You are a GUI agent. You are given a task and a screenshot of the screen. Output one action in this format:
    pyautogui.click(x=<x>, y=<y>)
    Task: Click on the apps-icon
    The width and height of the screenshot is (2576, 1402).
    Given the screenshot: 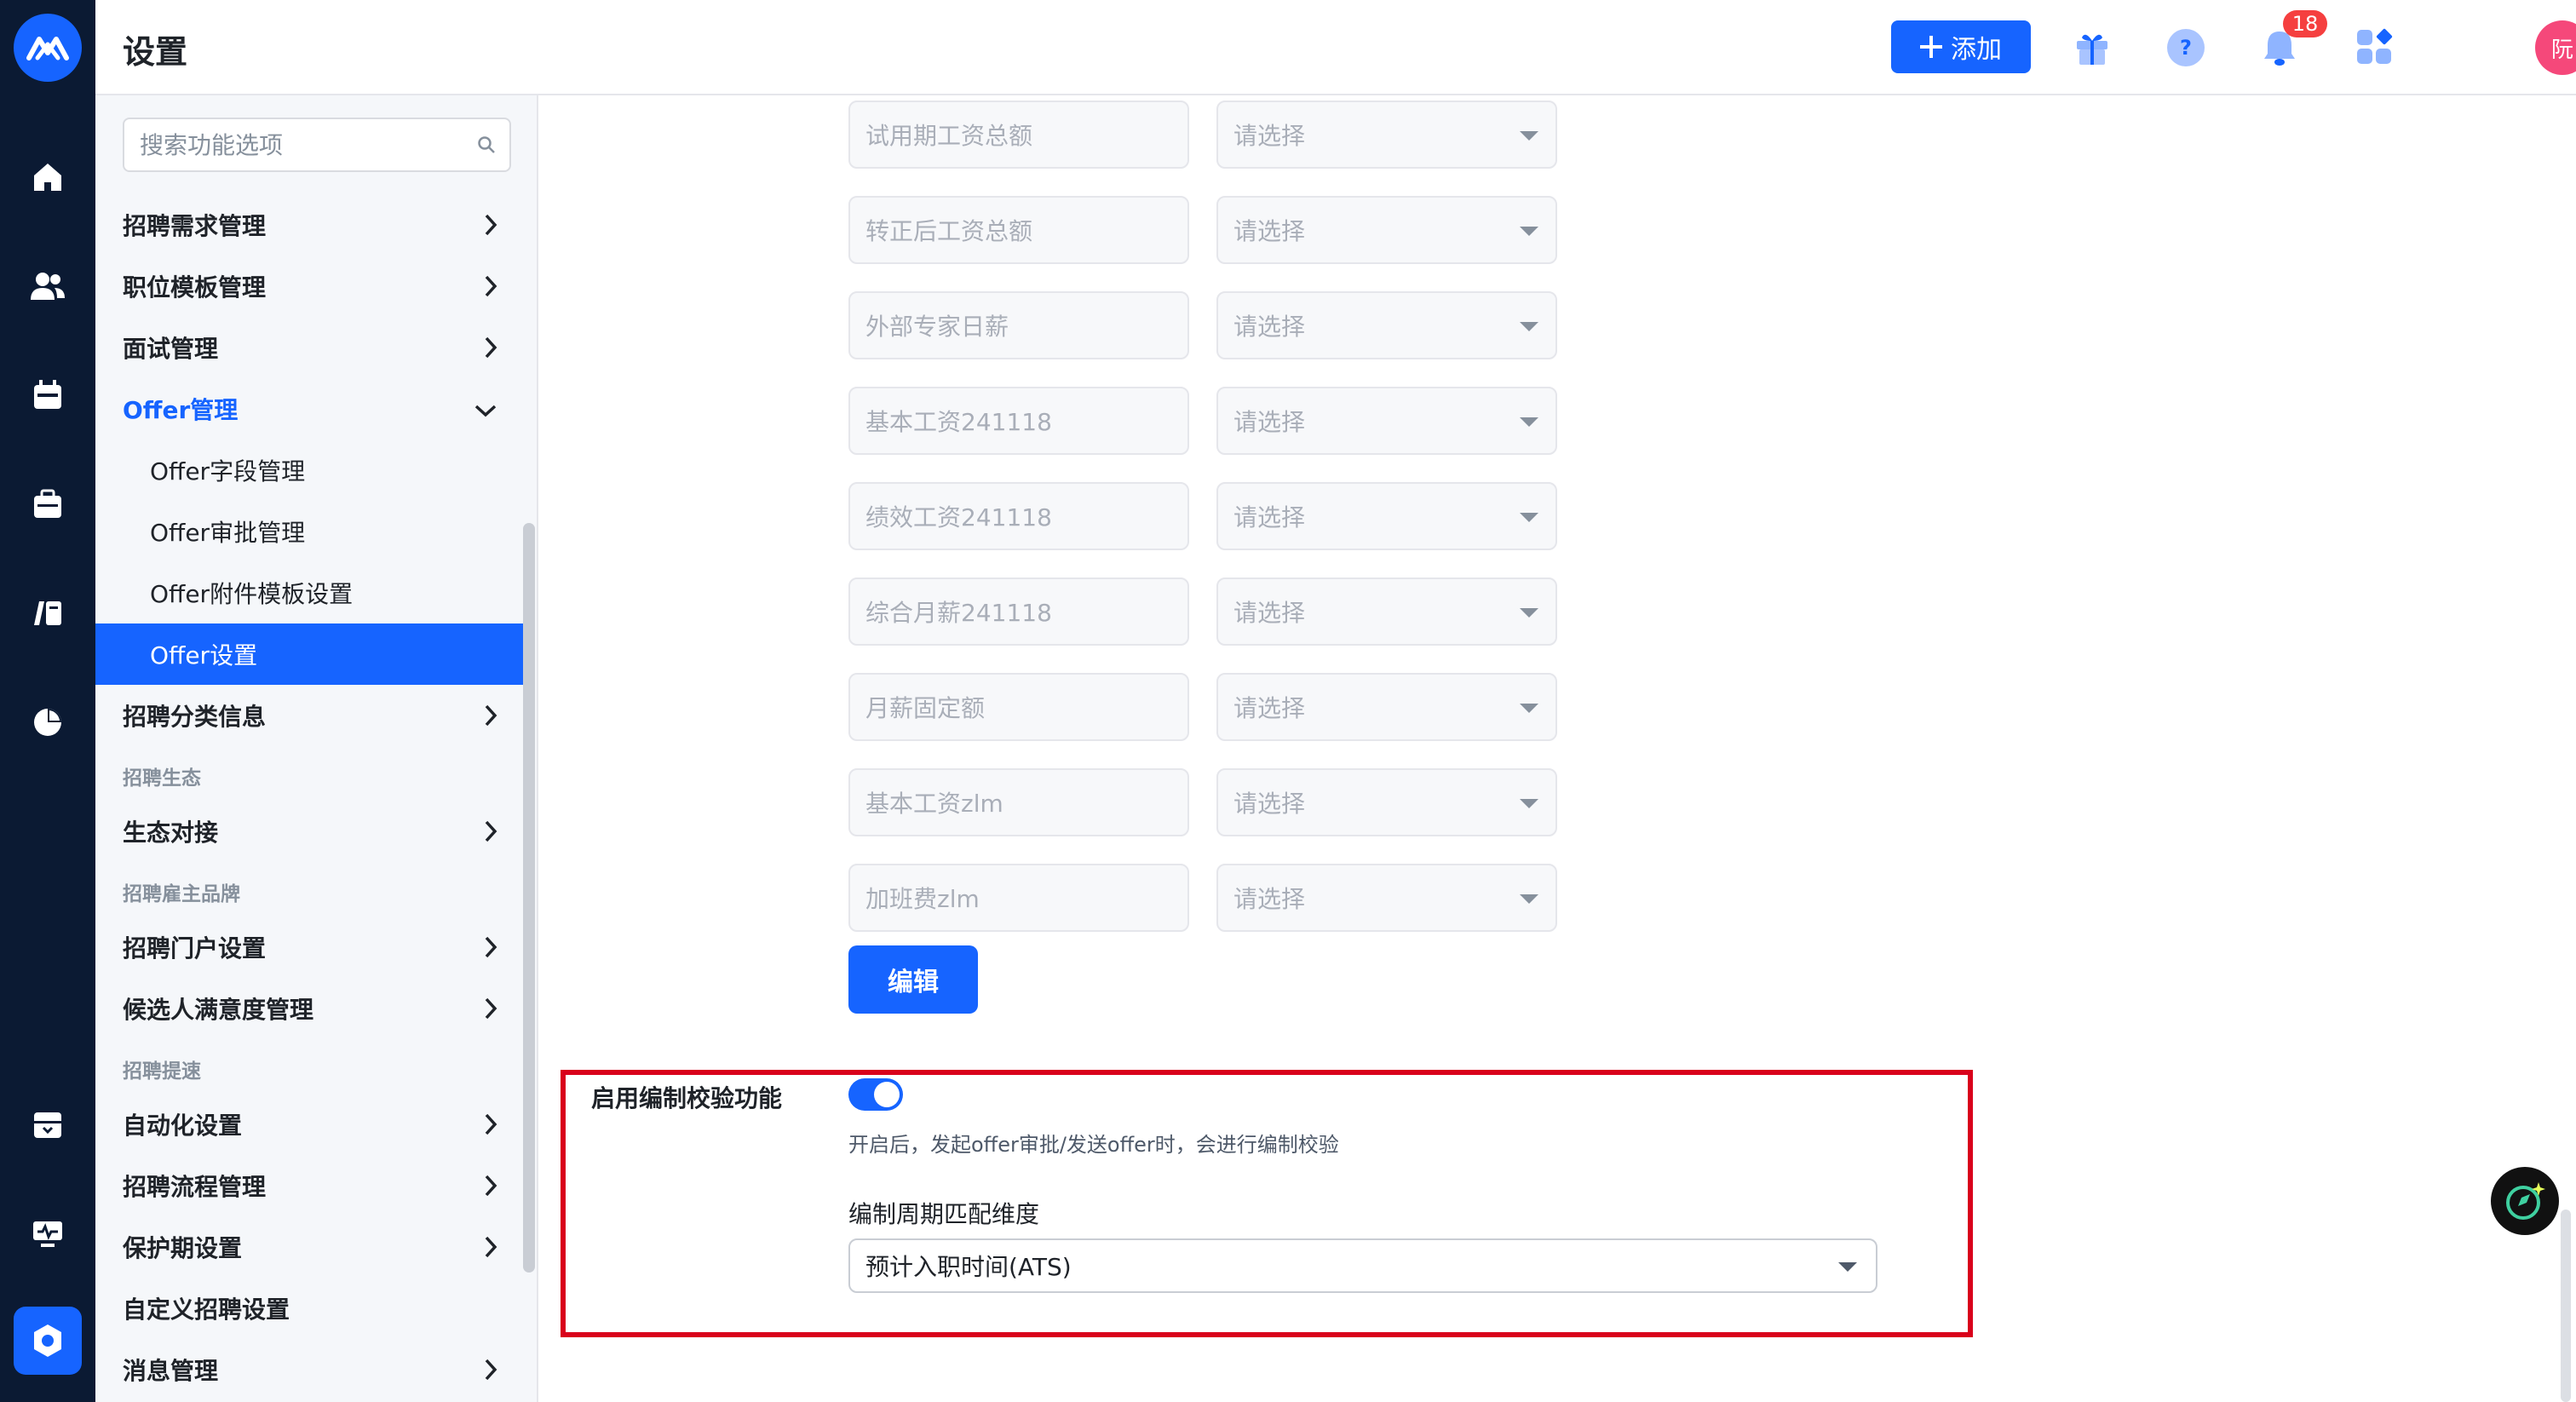 What is the action you would take?
    pyautogui.click(x=2375, y=48)
    